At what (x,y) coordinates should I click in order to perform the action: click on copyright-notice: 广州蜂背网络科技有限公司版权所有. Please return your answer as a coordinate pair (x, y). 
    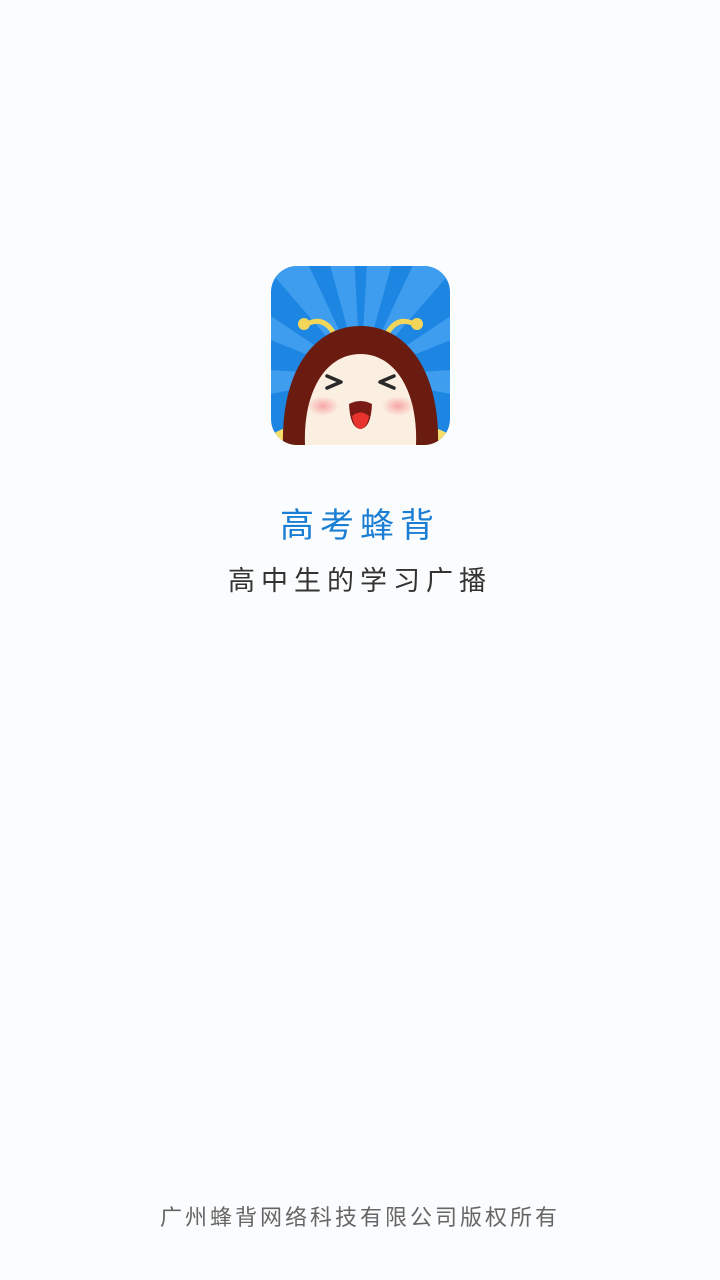
    Looking at the image, I should click on (359, 1218).